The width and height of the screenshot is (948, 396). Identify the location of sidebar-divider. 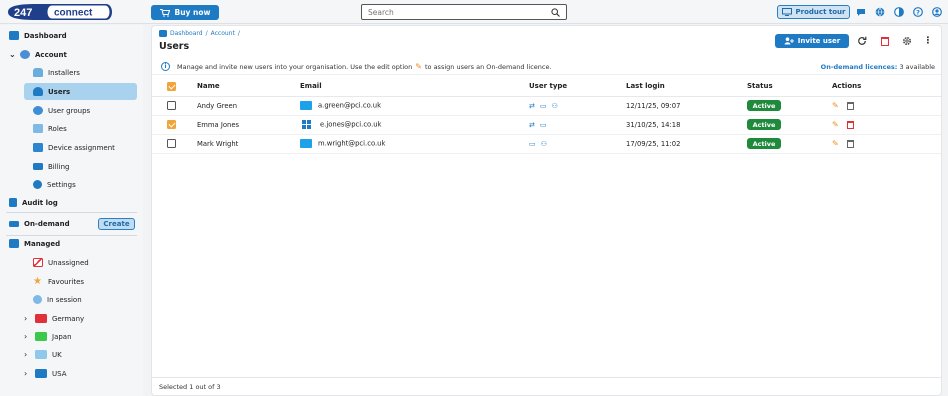
(71, 212).